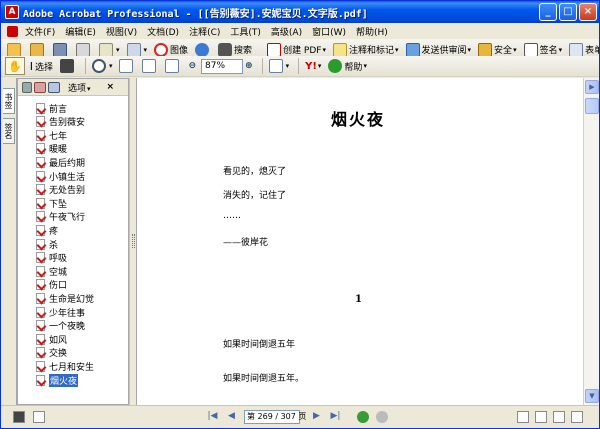  What do you see at coordinates (249, 66) in the screenshot?
I see `zoom-in-button: ⊕` at bounding box center [249, 66].